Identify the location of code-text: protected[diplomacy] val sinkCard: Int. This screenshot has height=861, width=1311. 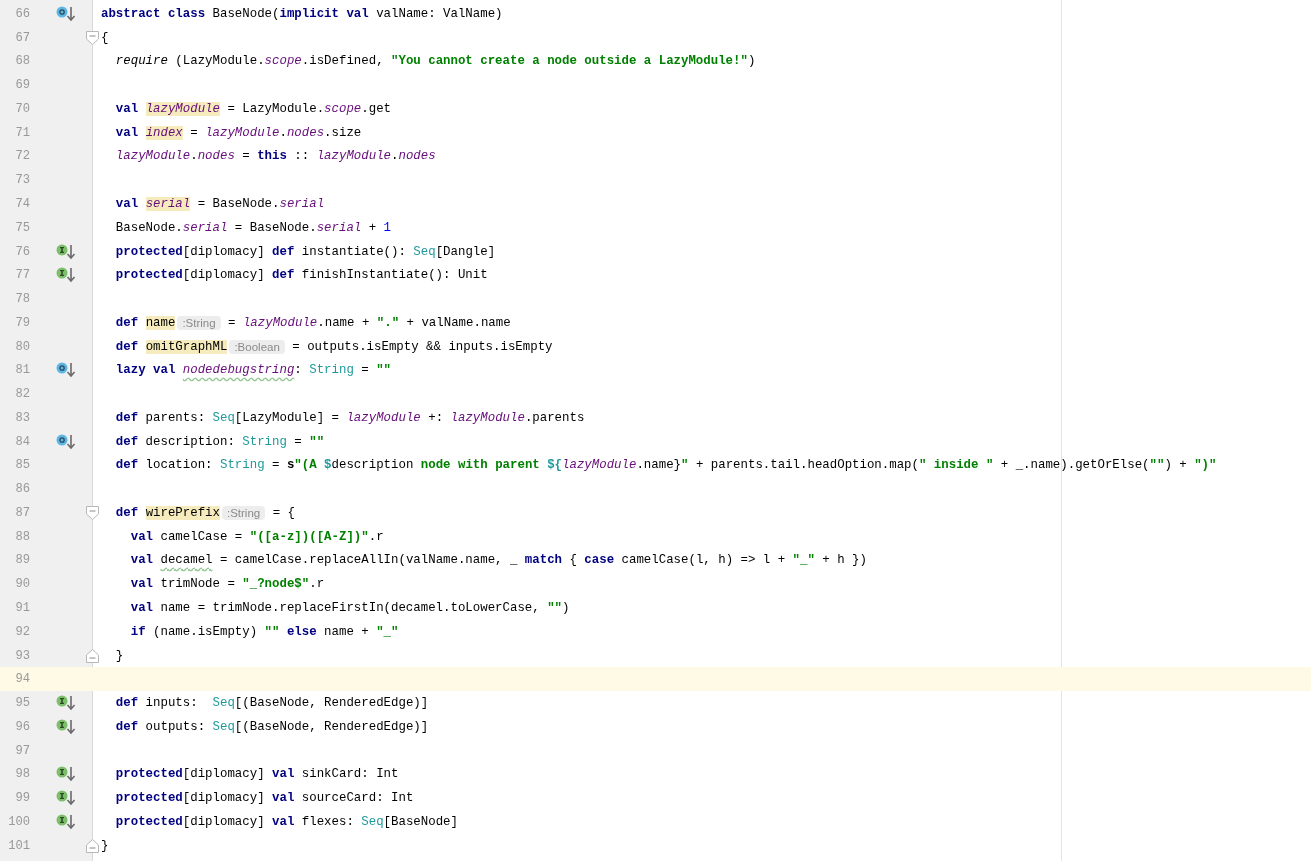
(256, 774).